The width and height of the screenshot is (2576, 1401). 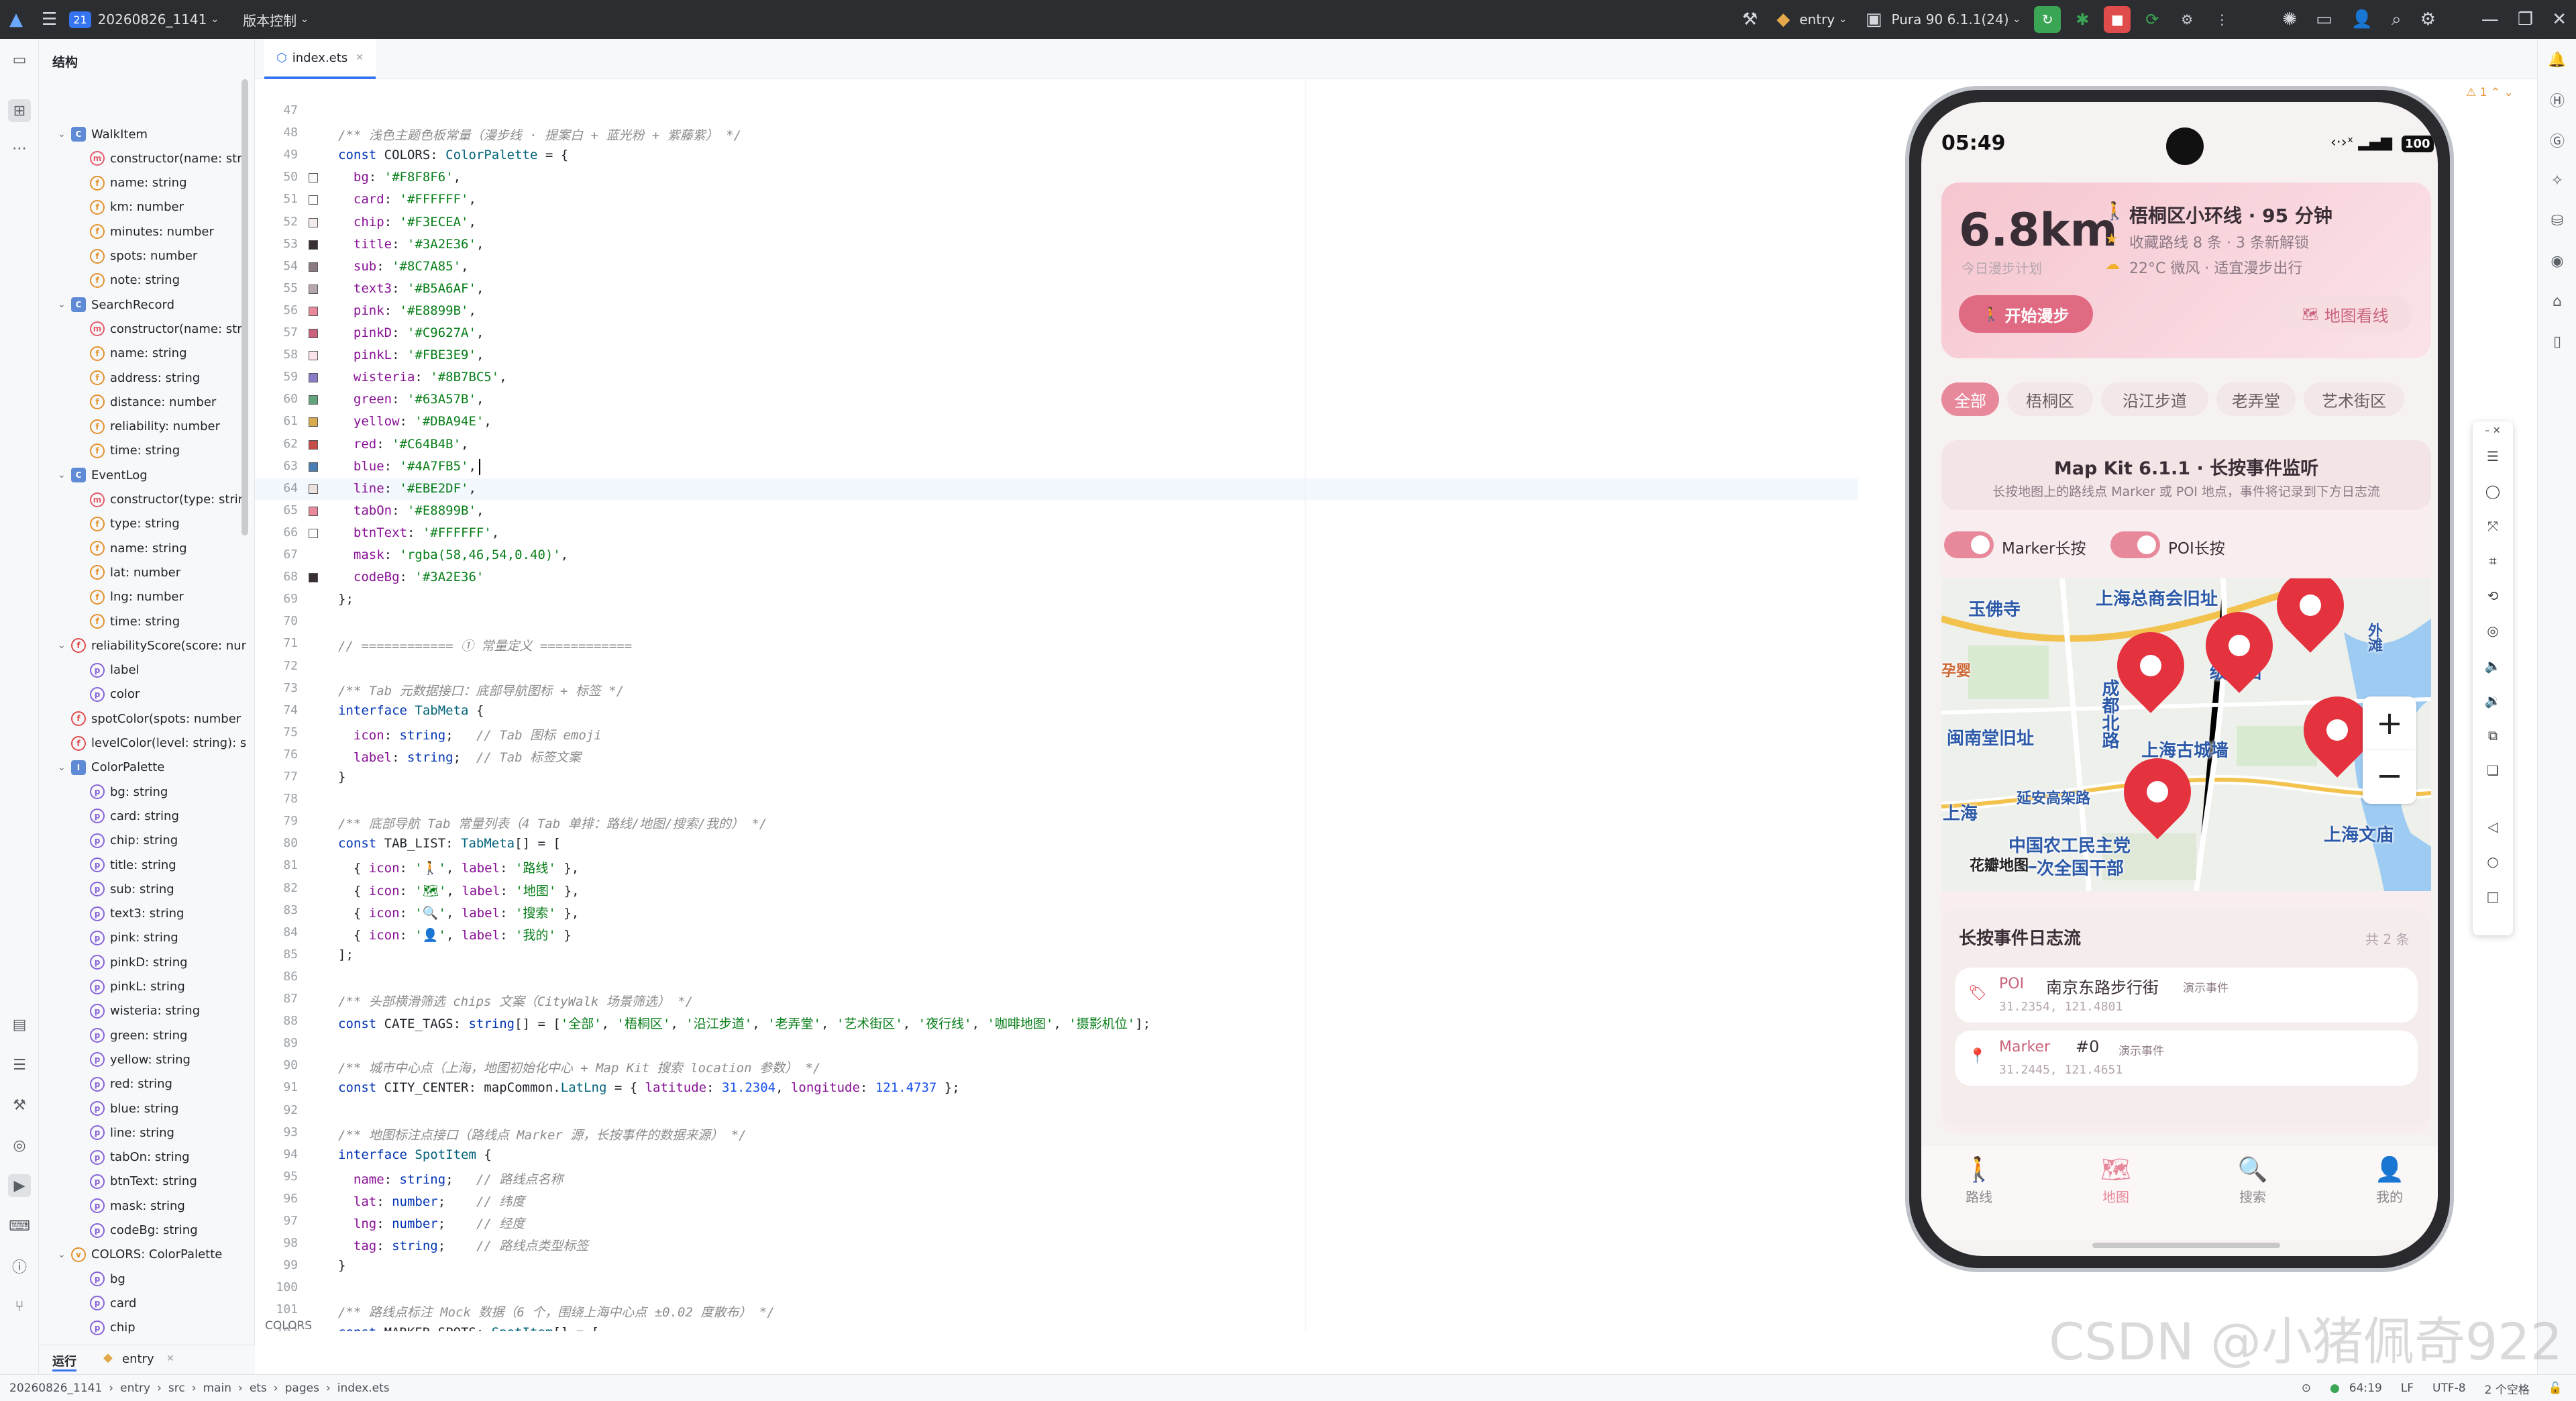 I want to click on codegenie-icon: Ⓖ, so click(x=2557, y=140).